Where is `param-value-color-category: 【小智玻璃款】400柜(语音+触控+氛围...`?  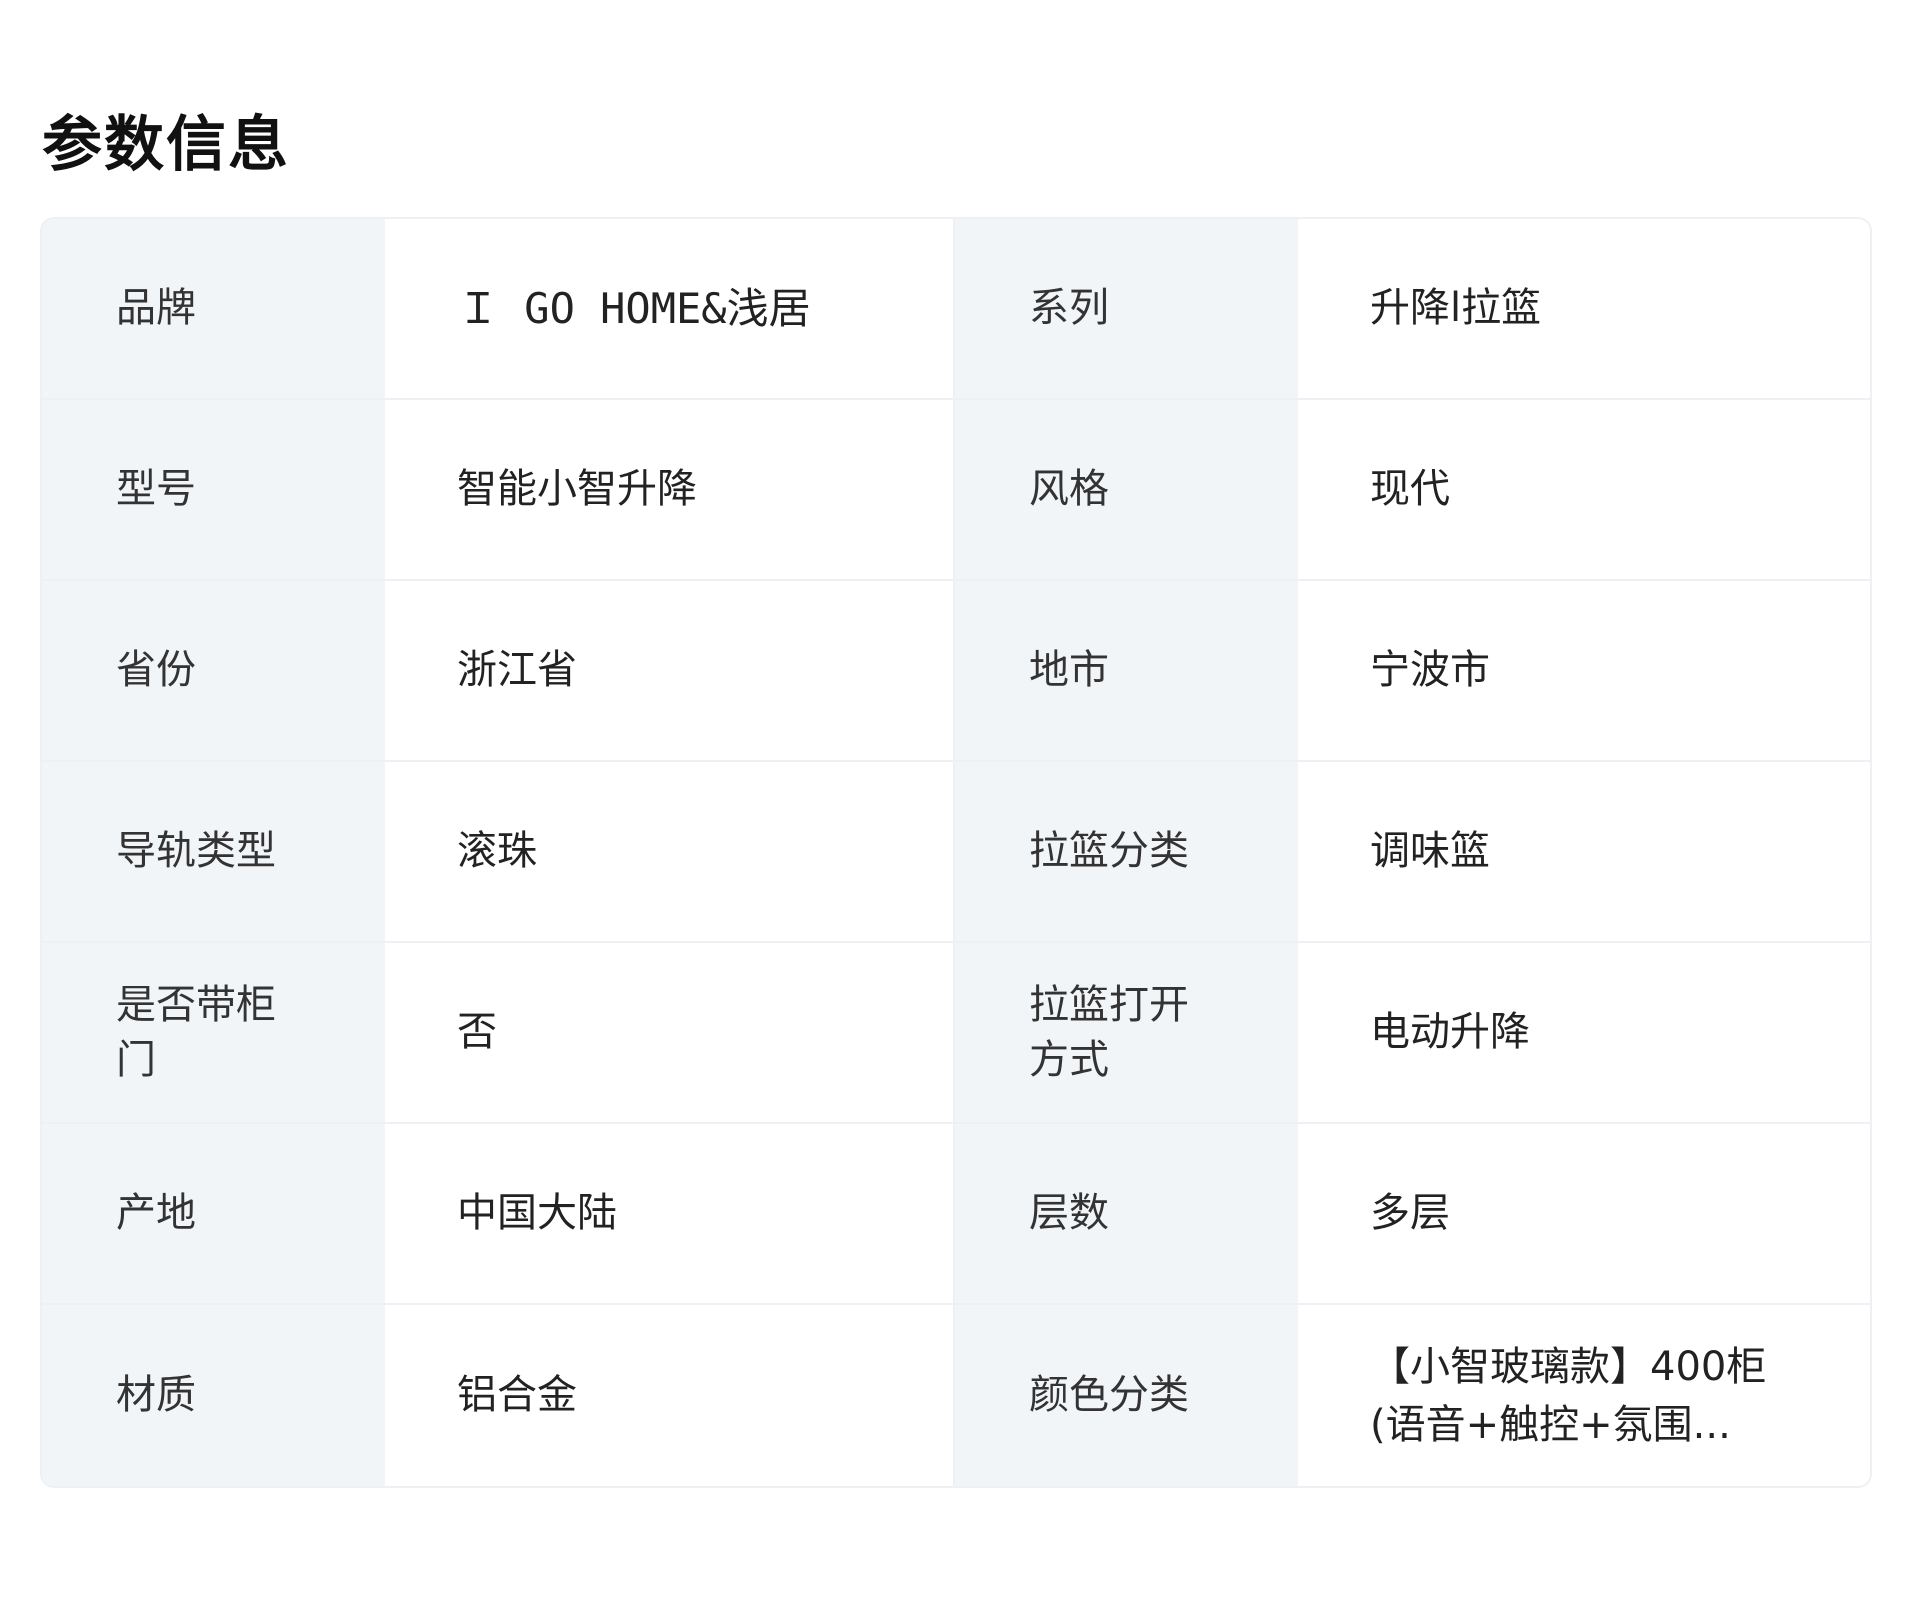
param-value-color-category: 【小智玻璃款】400柜(语音+触控+氛围... is located at coordinates (1584, 1395).